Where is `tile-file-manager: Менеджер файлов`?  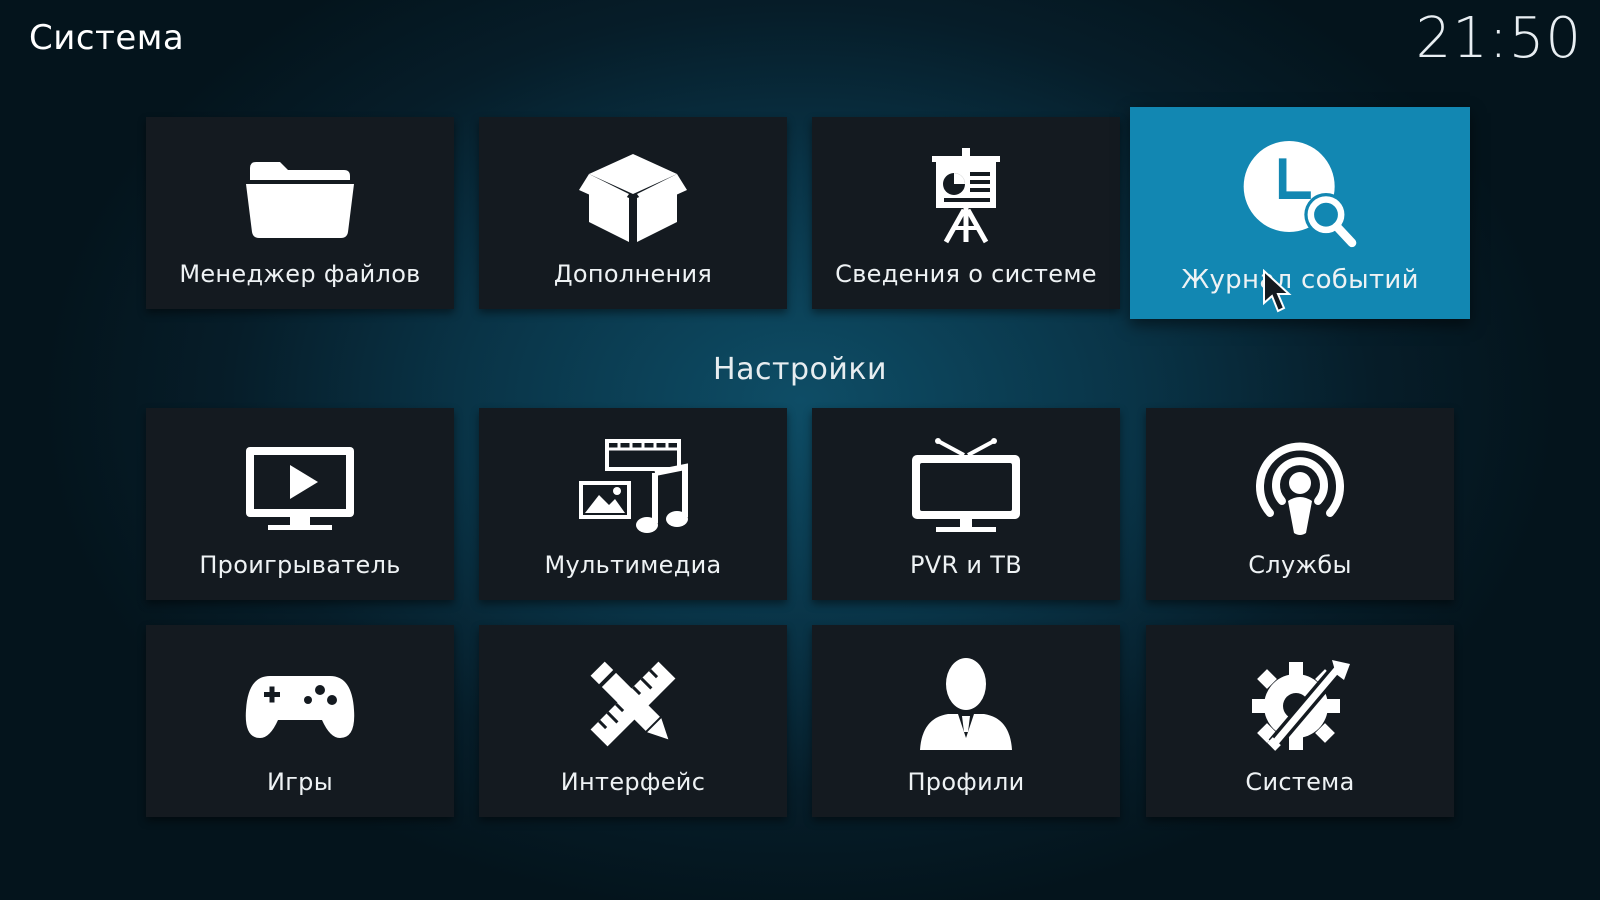
tile-file-manager: Менеджер файлов is located at coordinates (300, 213).